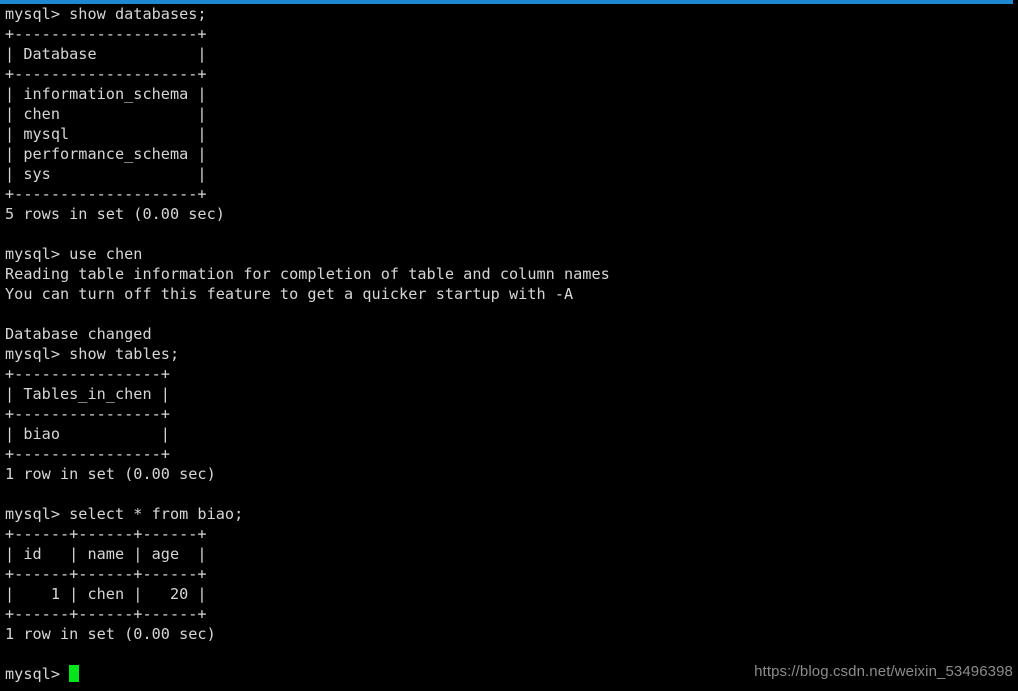 The height and width of the screenshot is (691, 1018). I want to click on console-line: | Tables_in_chen |, so click(87, 394).